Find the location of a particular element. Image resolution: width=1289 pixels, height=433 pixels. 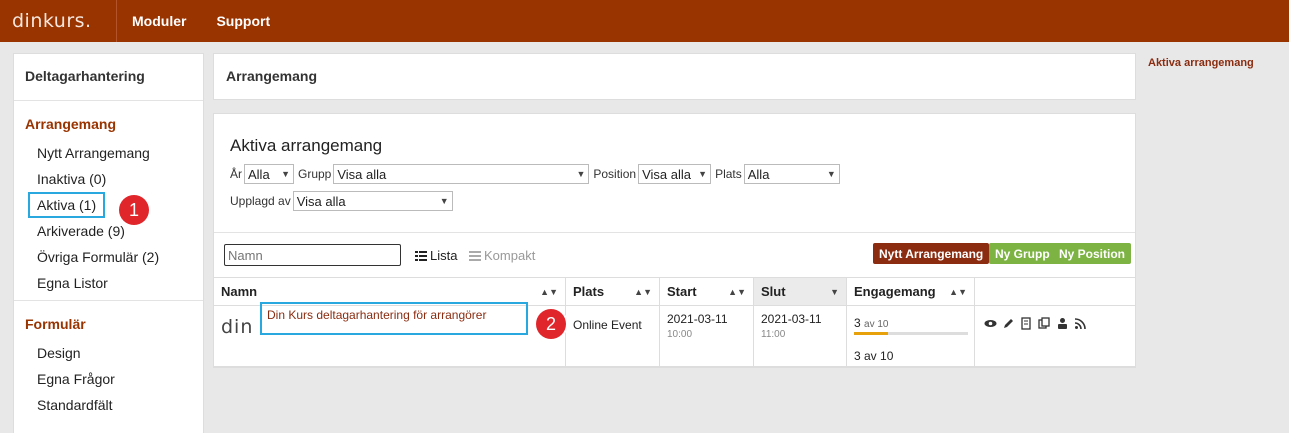

col-header-engagemang-label: Engagemang is located at coordinates (895, 291).